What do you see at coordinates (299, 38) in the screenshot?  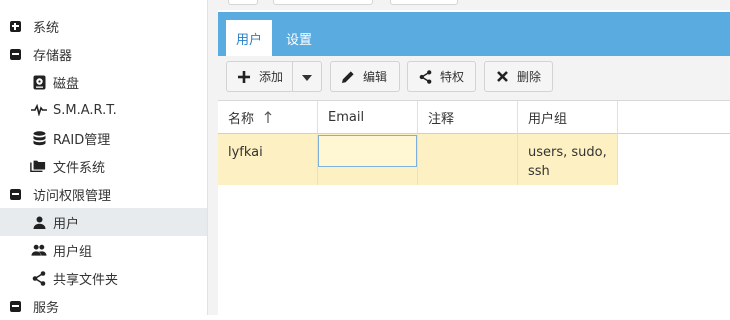 I see `tab-settings: 设置` at bounding box center [299, 38].